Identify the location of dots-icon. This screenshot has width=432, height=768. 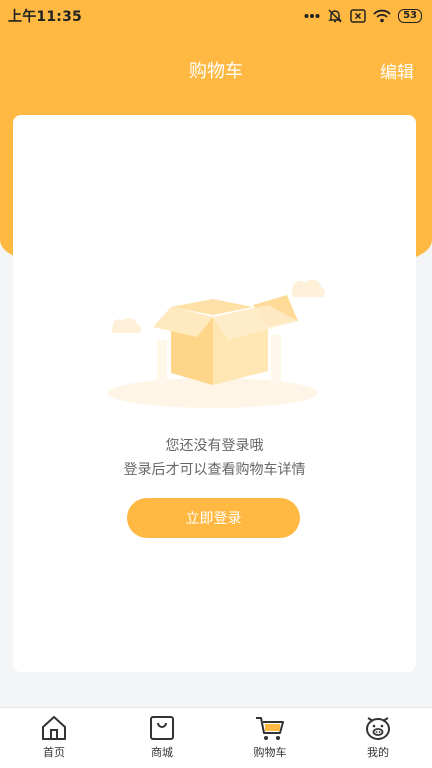
(312, 16).